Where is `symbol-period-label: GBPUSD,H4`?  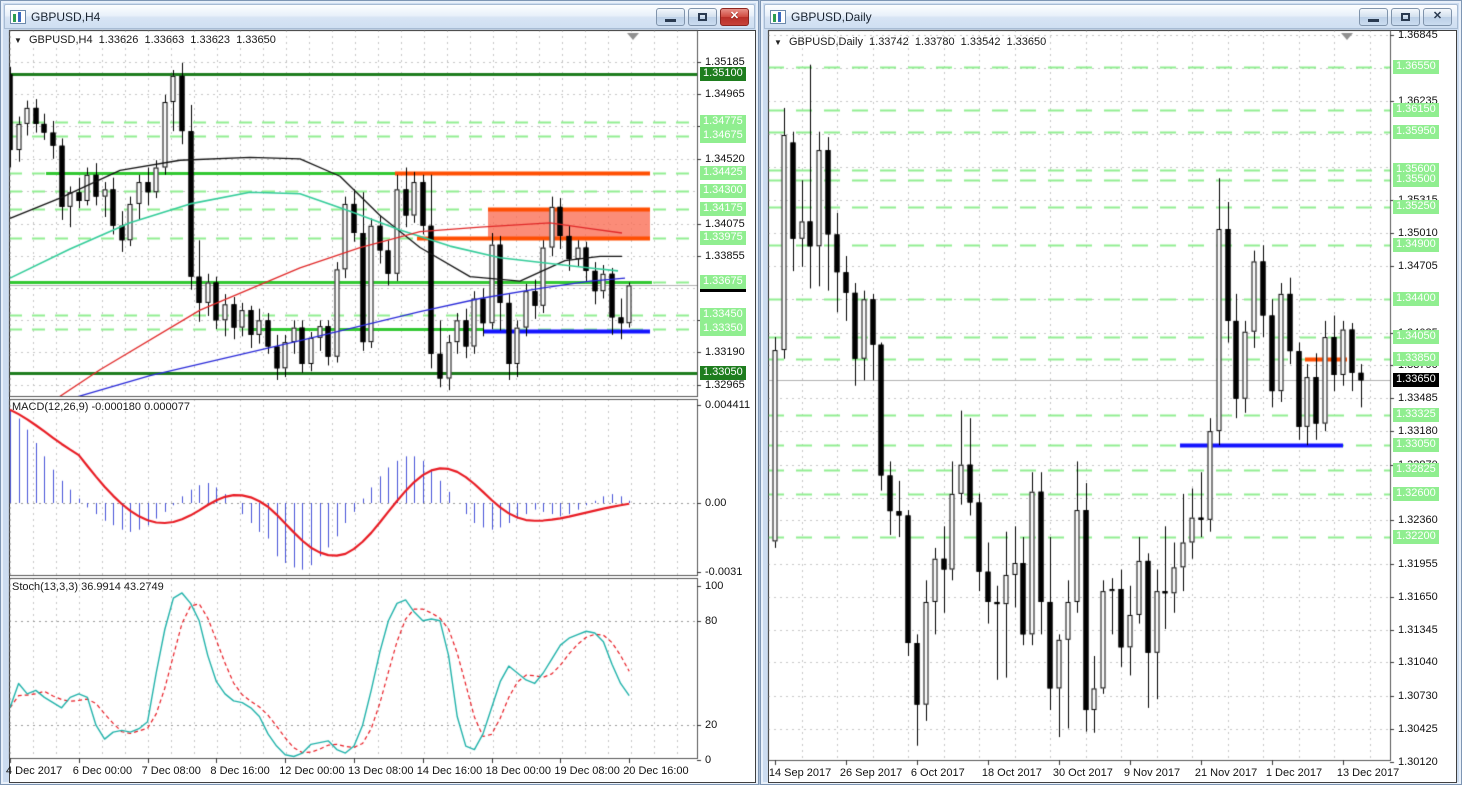
symbol-period-label: GBPUSD,H4 is located at coordinates (60, 40).